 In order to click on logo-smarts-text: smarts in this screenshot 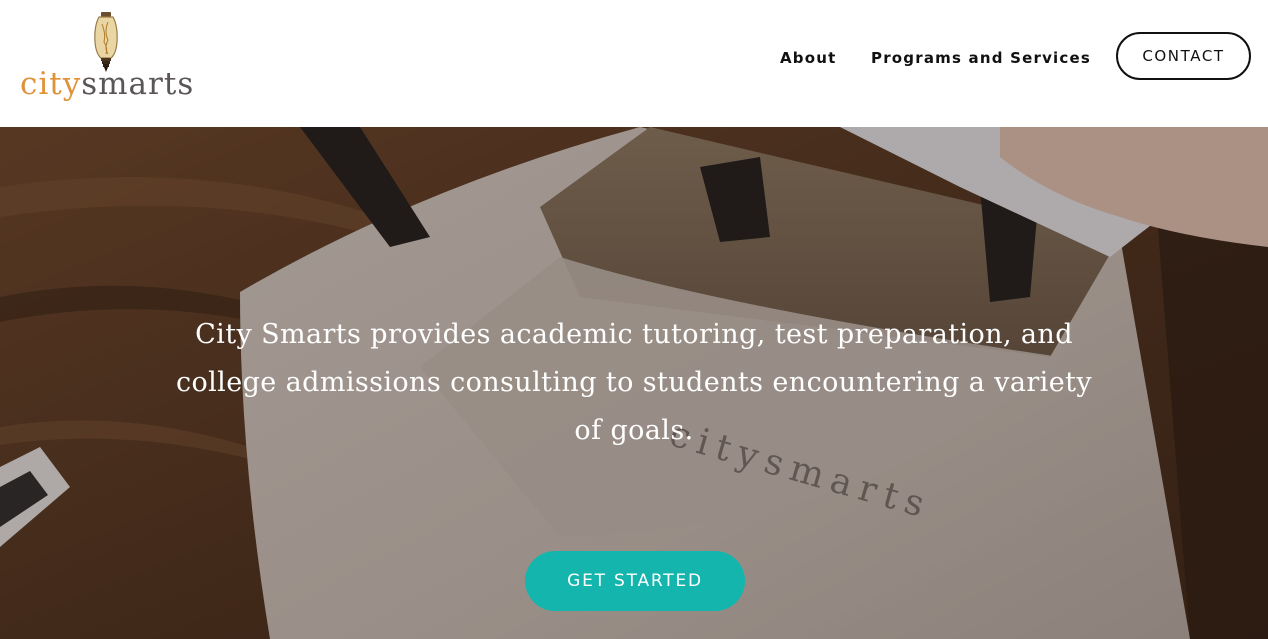, I will do `click(138, 84)`.